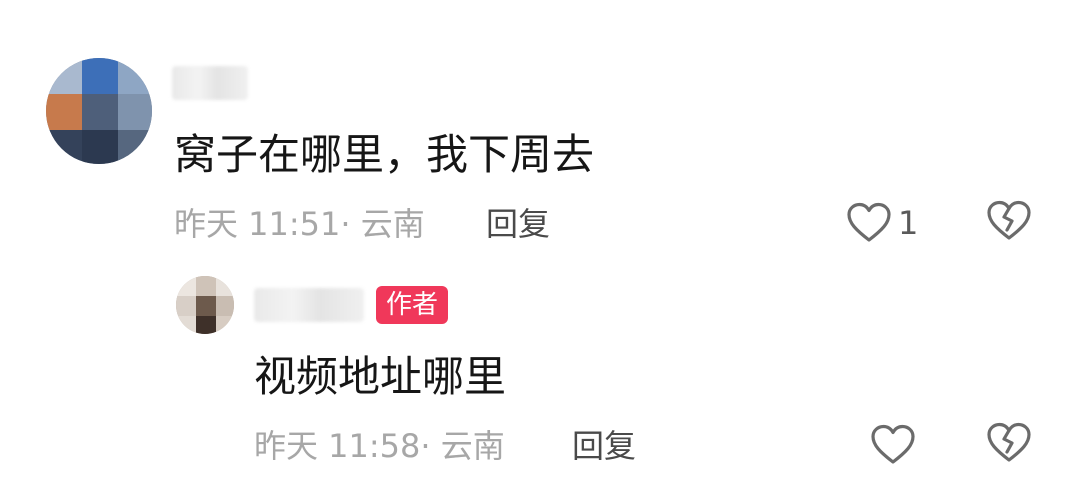  Describe the element at coordinates (382, 224) in the screenshot. I see `comment-location: · 云南` at that location.